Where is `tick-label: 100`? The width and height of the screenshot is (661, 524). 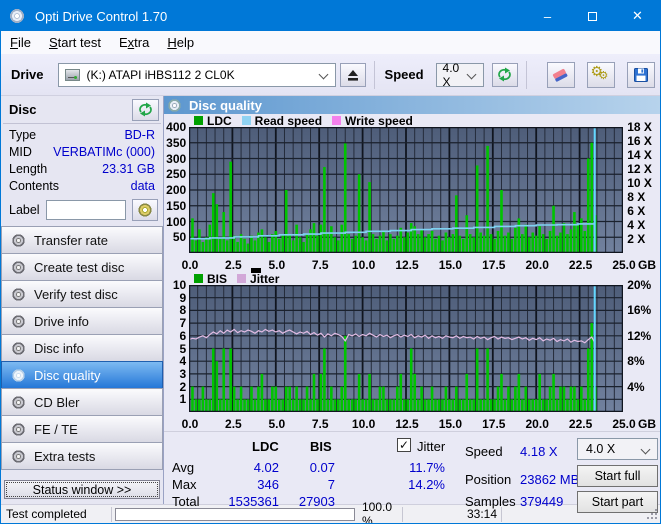 tick-label: 100 is located at coordinates (176, 221).